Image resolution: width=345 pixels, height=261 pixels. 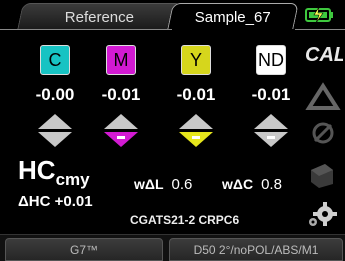 I want to click on channel-c-badge: C, so click(x=55, y=60).